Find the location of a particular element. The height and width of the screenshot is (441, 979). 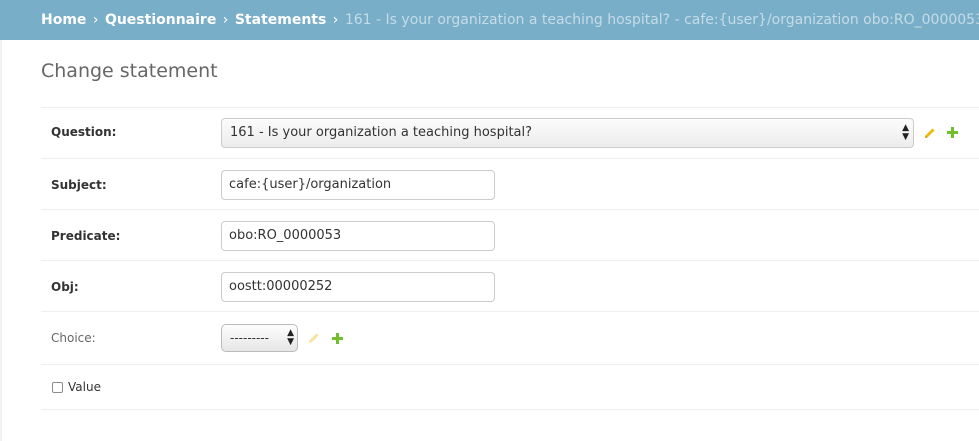

breadcrumb-statements-link: Statements is located at coordinates (281, 20).